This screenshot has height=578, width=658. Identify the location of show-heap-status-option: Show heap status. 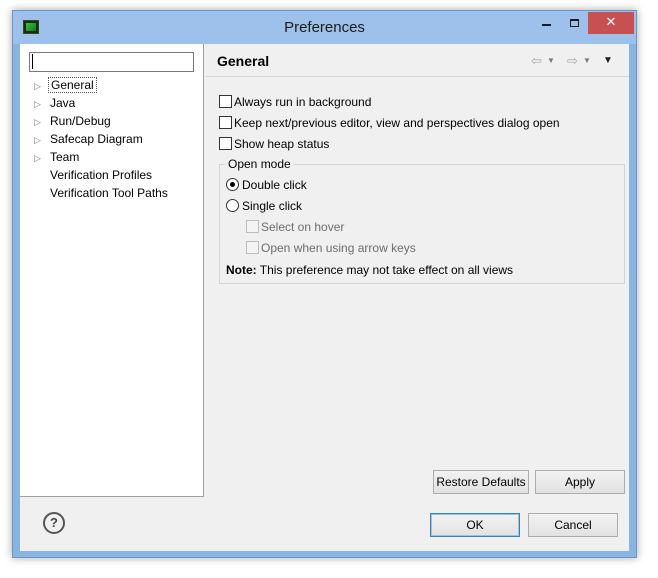
(274, 144).